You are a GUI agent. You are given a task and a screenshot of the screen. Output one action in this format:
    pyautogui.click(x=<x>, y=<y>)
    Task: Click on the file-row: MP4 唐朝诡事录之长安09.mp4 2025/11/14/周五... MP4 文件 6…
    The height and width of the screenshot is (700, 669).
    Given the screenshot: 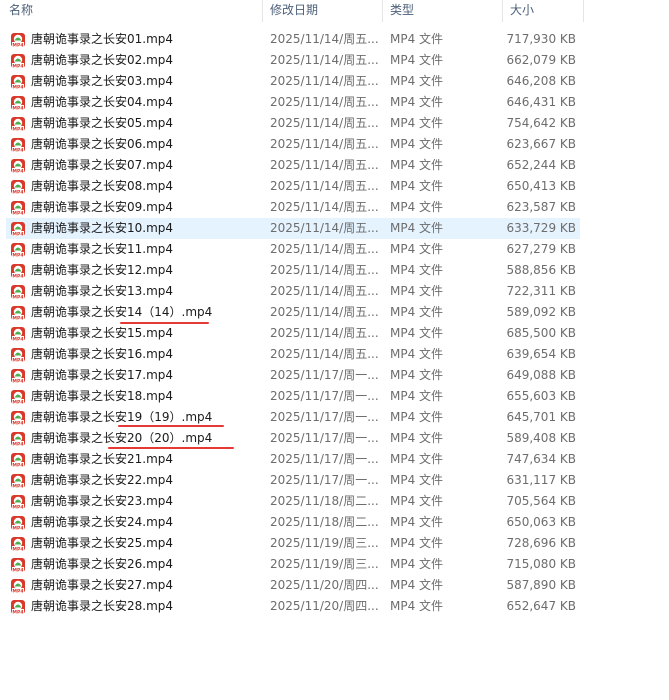 What is the action you would take?
    pyautogui.click(x=334, y=207)
    